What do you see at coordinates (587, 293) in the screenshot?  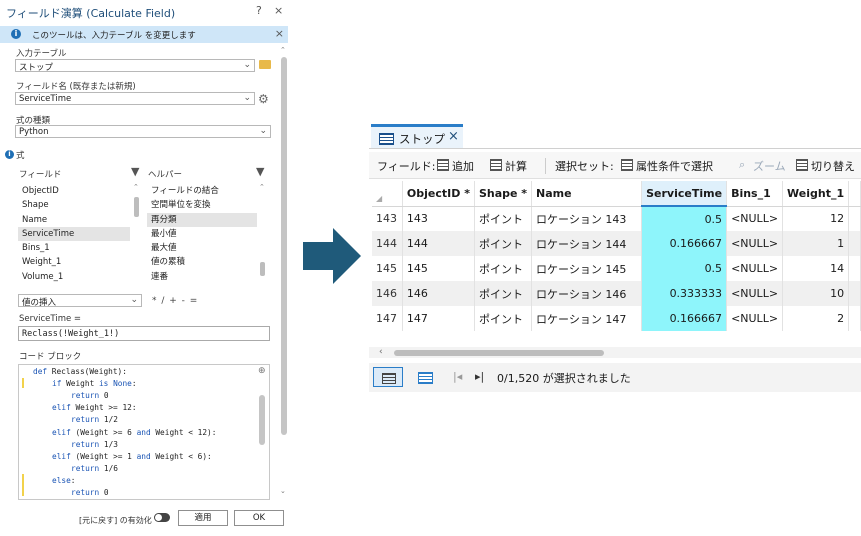 I see `cell-name: ロケーション 146` at bounding box center [587, 293].